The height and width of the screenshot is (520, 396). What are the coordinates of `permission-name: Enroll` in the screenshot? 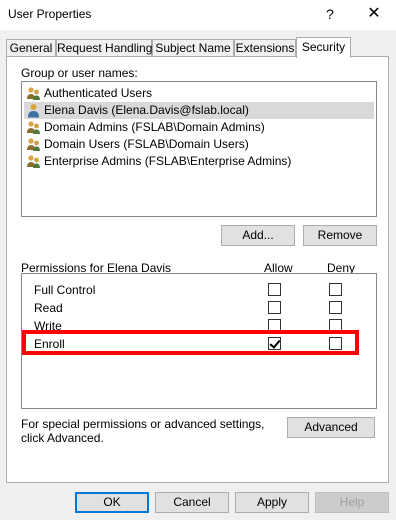 It's located at (49, 344).